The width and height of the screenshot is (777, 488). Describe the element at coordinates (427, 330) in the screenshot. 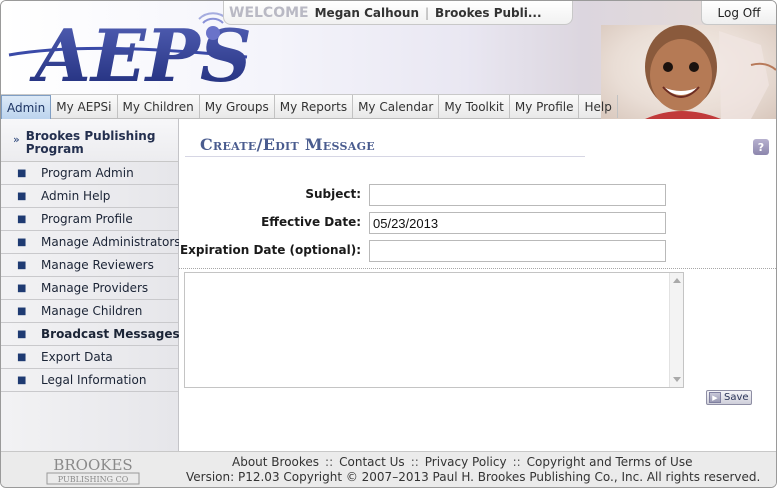

I see `message-textarea` at that location.